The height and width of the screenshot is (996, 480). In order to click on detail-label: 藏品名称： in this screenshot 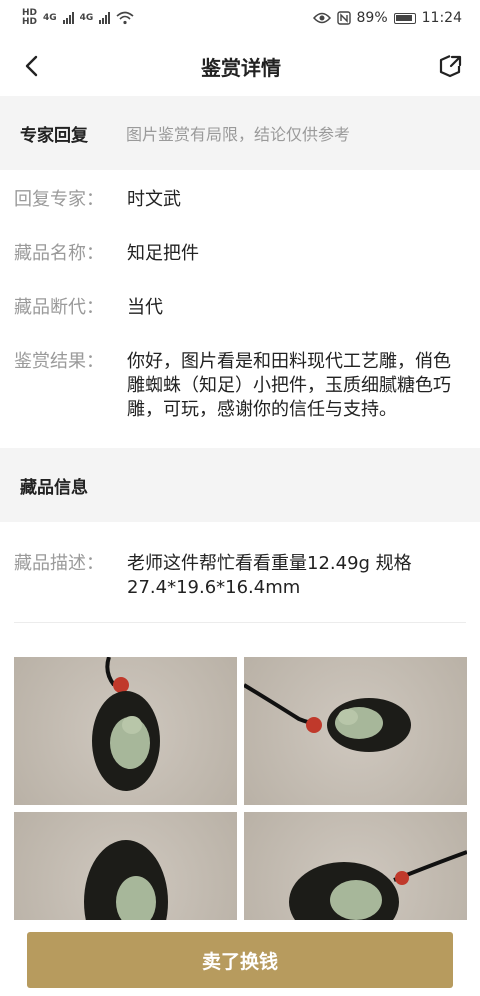, I will do `click(59, 253)`.